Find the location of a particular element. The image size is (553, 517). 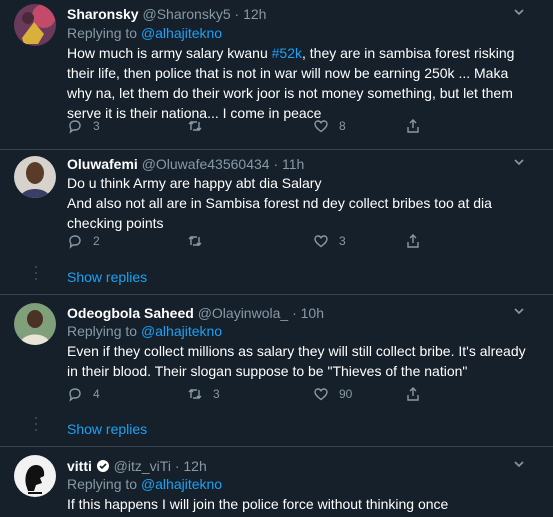

timestamp: 10h is located at coordinates (312, 313).